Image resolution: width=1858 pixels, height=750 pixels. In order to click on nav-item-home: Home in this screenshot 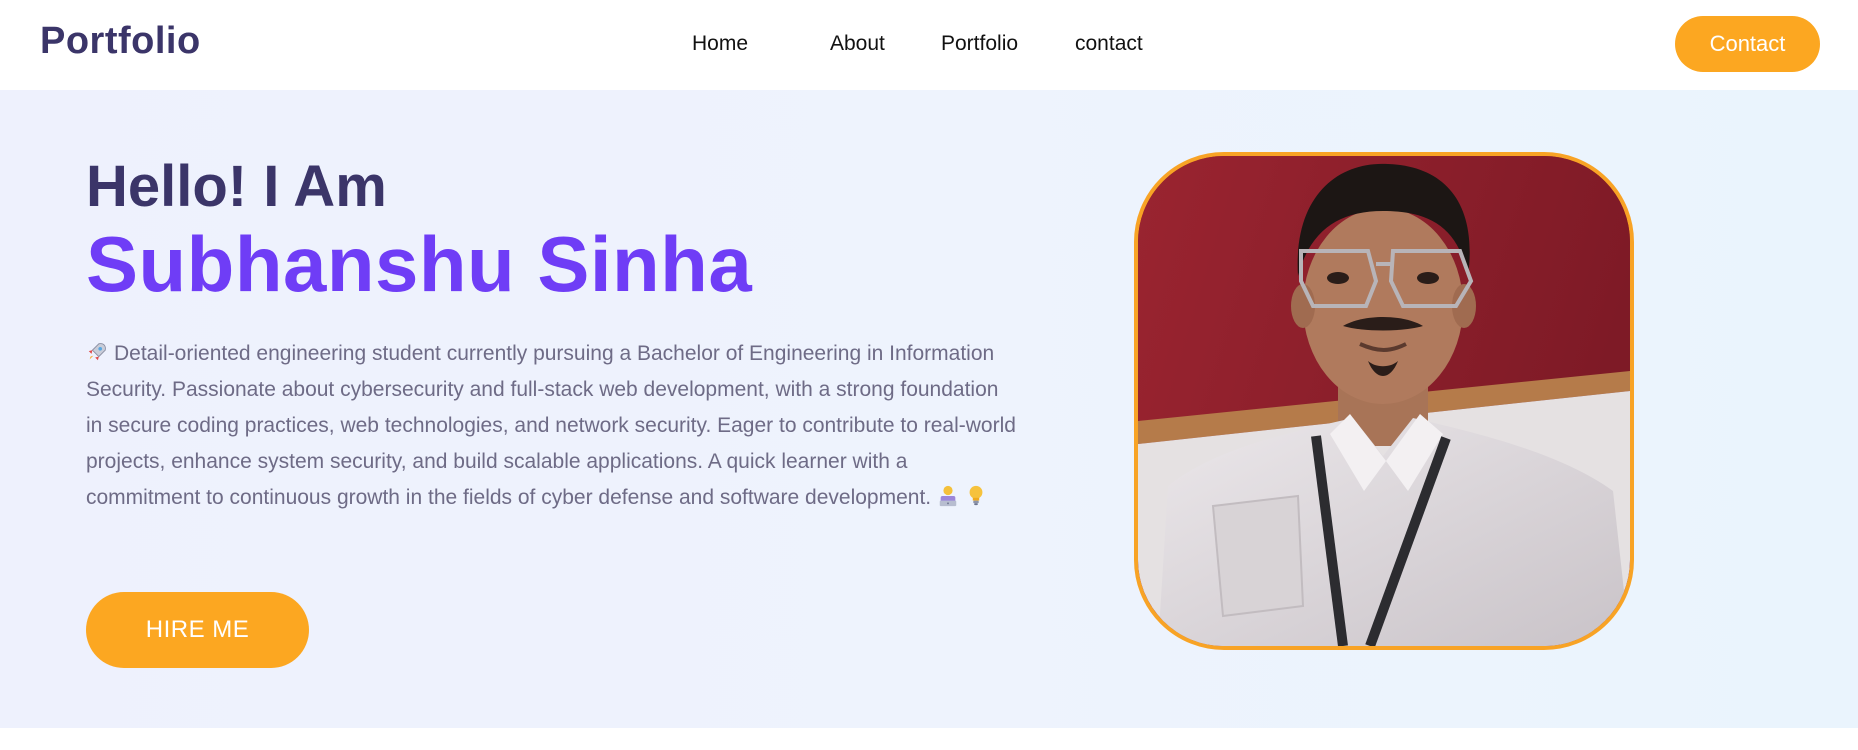, I will do `click(720, 44)`.